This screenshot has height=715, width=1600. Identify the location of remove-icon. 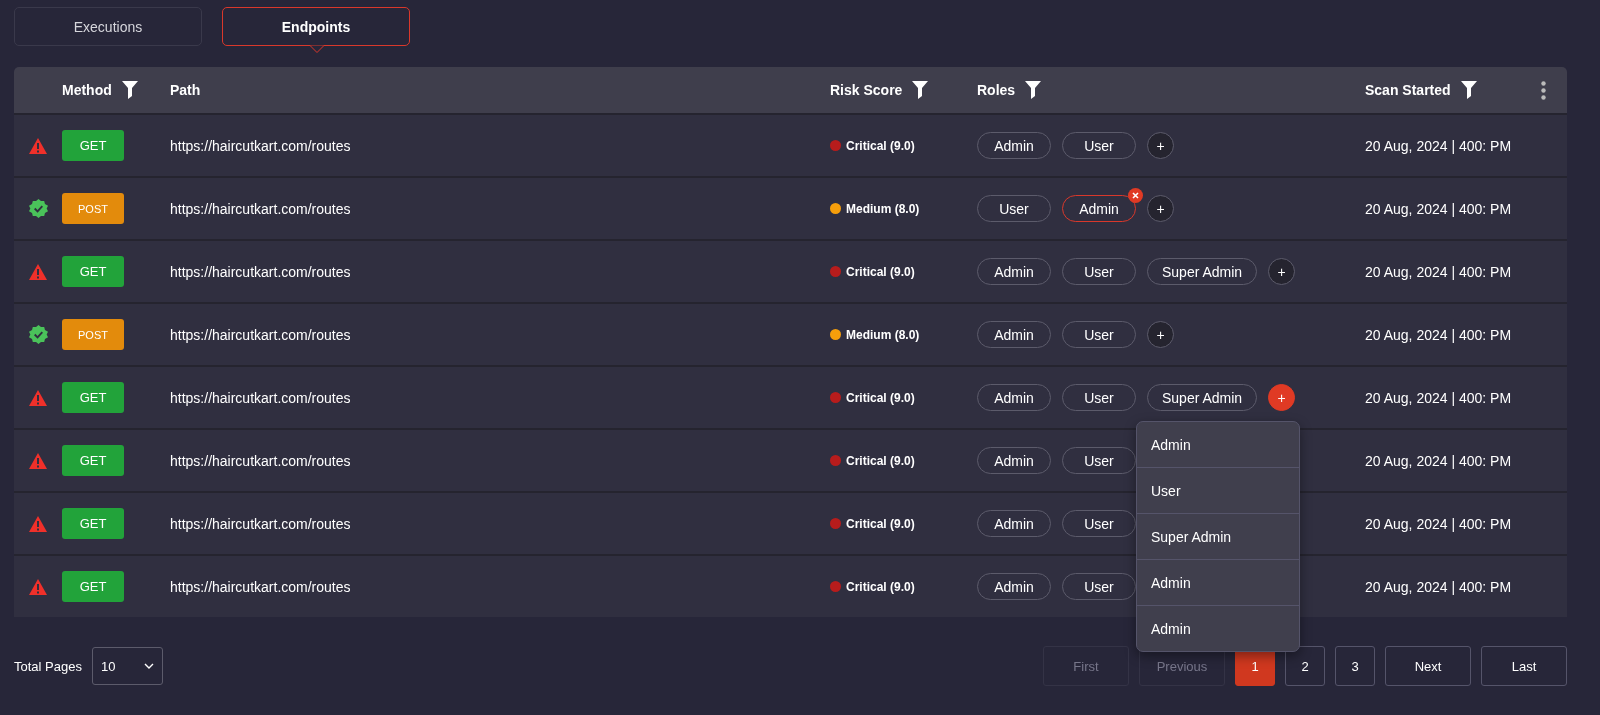
(1135, 195).